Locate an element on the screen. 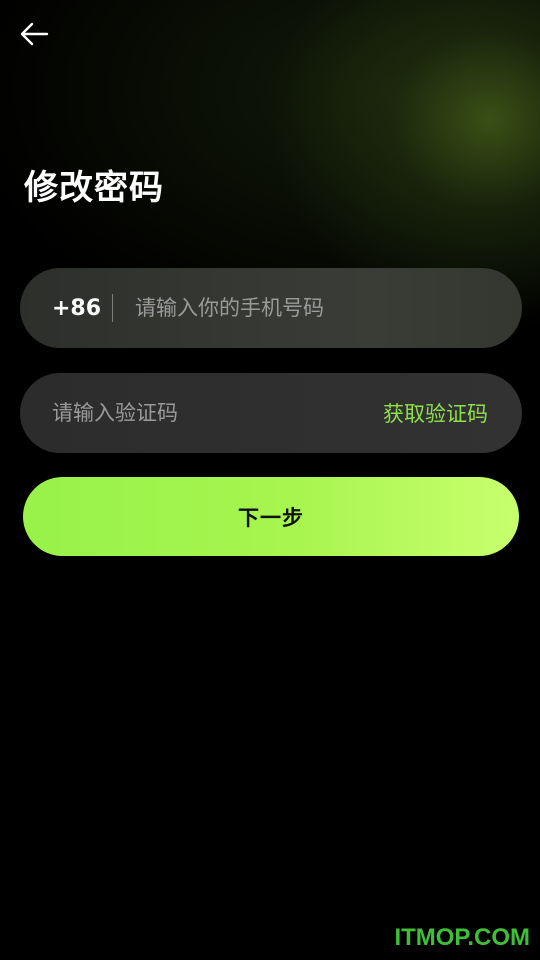  country-code: +86 is located at coordinates (82, 308).